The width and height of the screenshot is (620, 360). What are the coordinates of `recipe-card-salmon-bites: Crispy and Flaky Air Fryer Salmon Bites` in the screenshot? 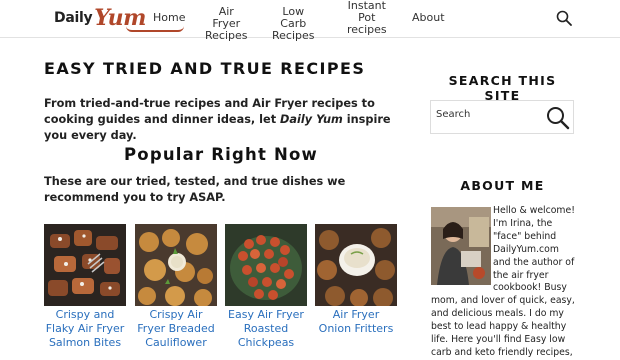 It's located at (85, 287).